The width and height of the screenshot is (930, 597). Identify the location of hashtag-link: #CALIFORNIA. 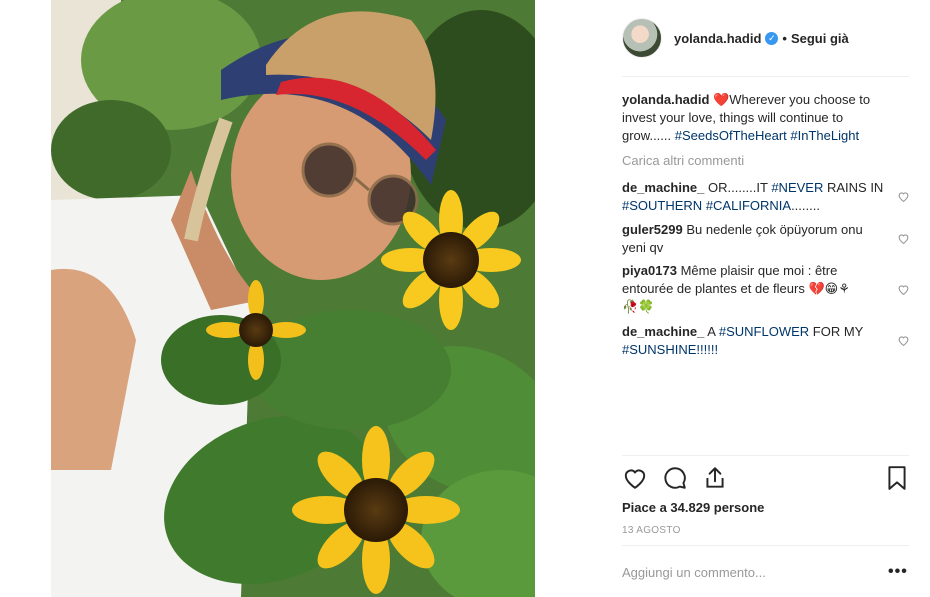
(748, 205).